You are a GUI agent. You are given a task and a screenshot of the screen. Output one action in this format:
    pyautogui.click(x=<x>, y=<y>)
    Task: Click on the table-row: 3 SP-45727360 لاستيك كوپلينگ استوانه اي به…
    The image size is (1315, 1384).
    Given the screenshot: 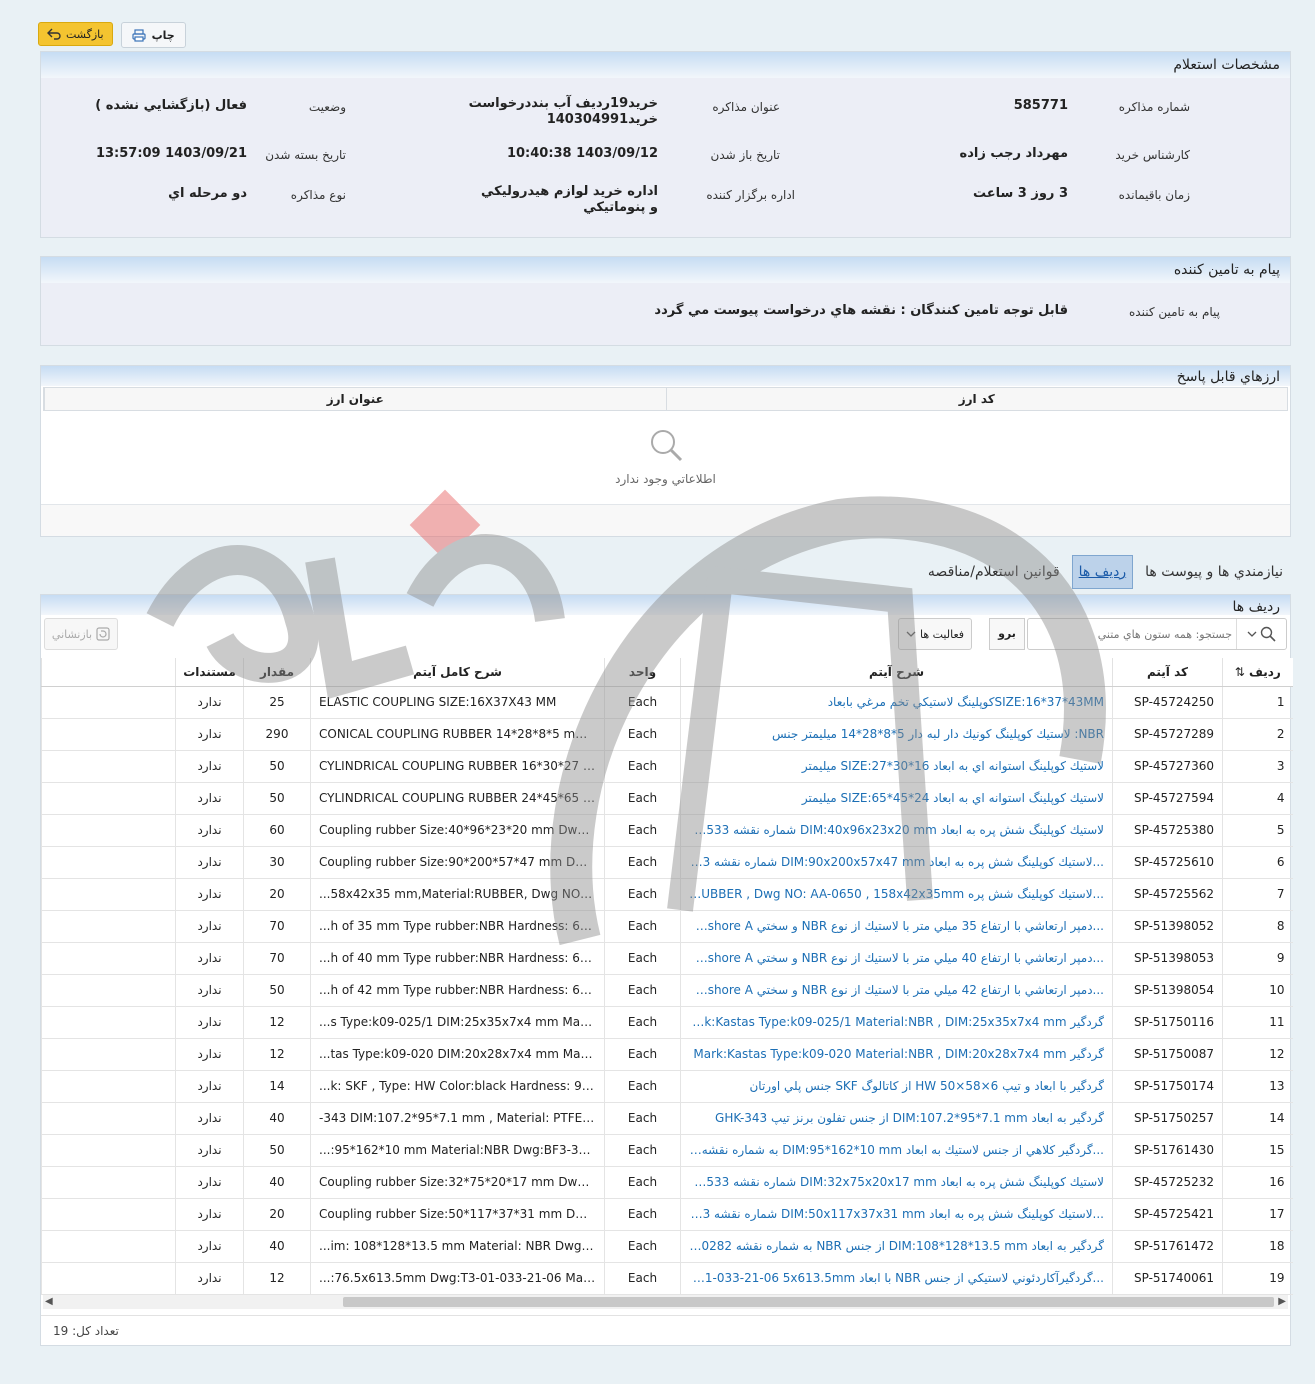 What is the action you would take?
    pyautogui.click(x=667, y=766)
    